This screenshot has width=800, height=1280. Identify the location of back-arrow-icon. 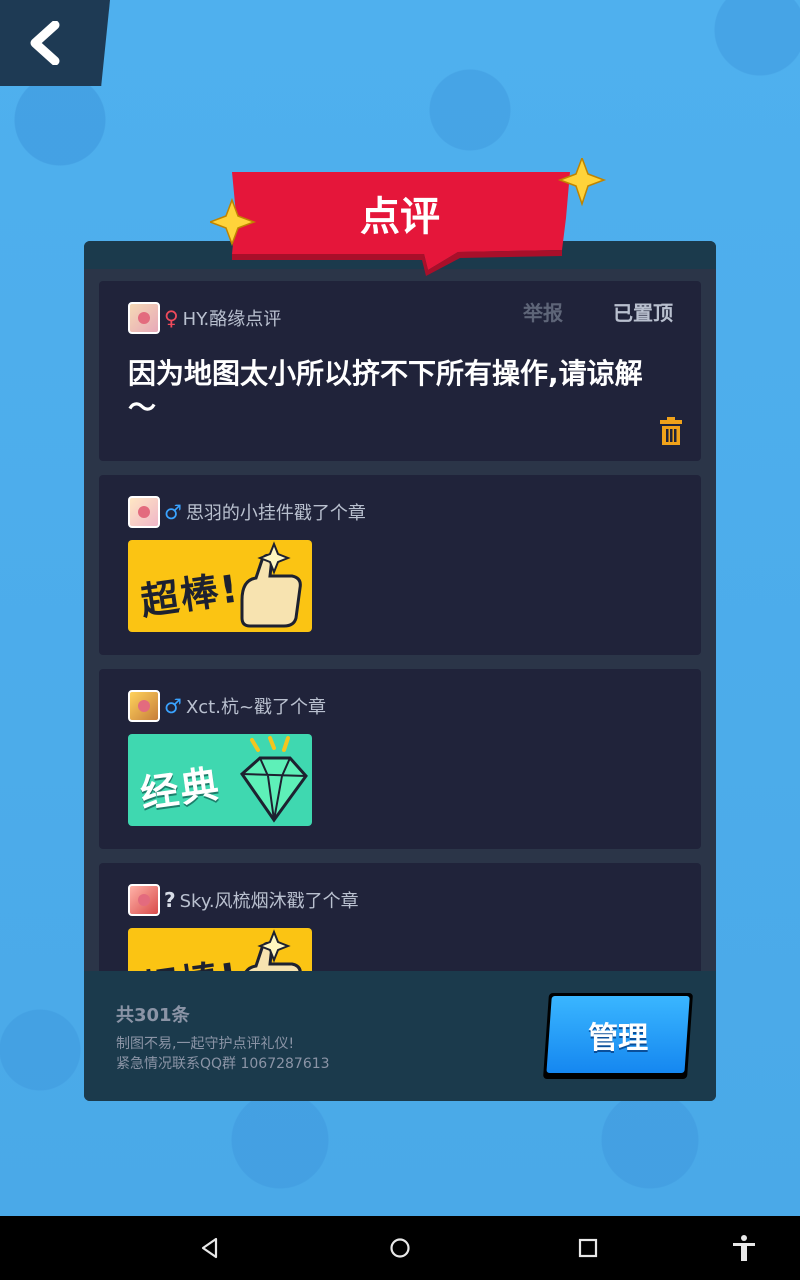
(45, 43).